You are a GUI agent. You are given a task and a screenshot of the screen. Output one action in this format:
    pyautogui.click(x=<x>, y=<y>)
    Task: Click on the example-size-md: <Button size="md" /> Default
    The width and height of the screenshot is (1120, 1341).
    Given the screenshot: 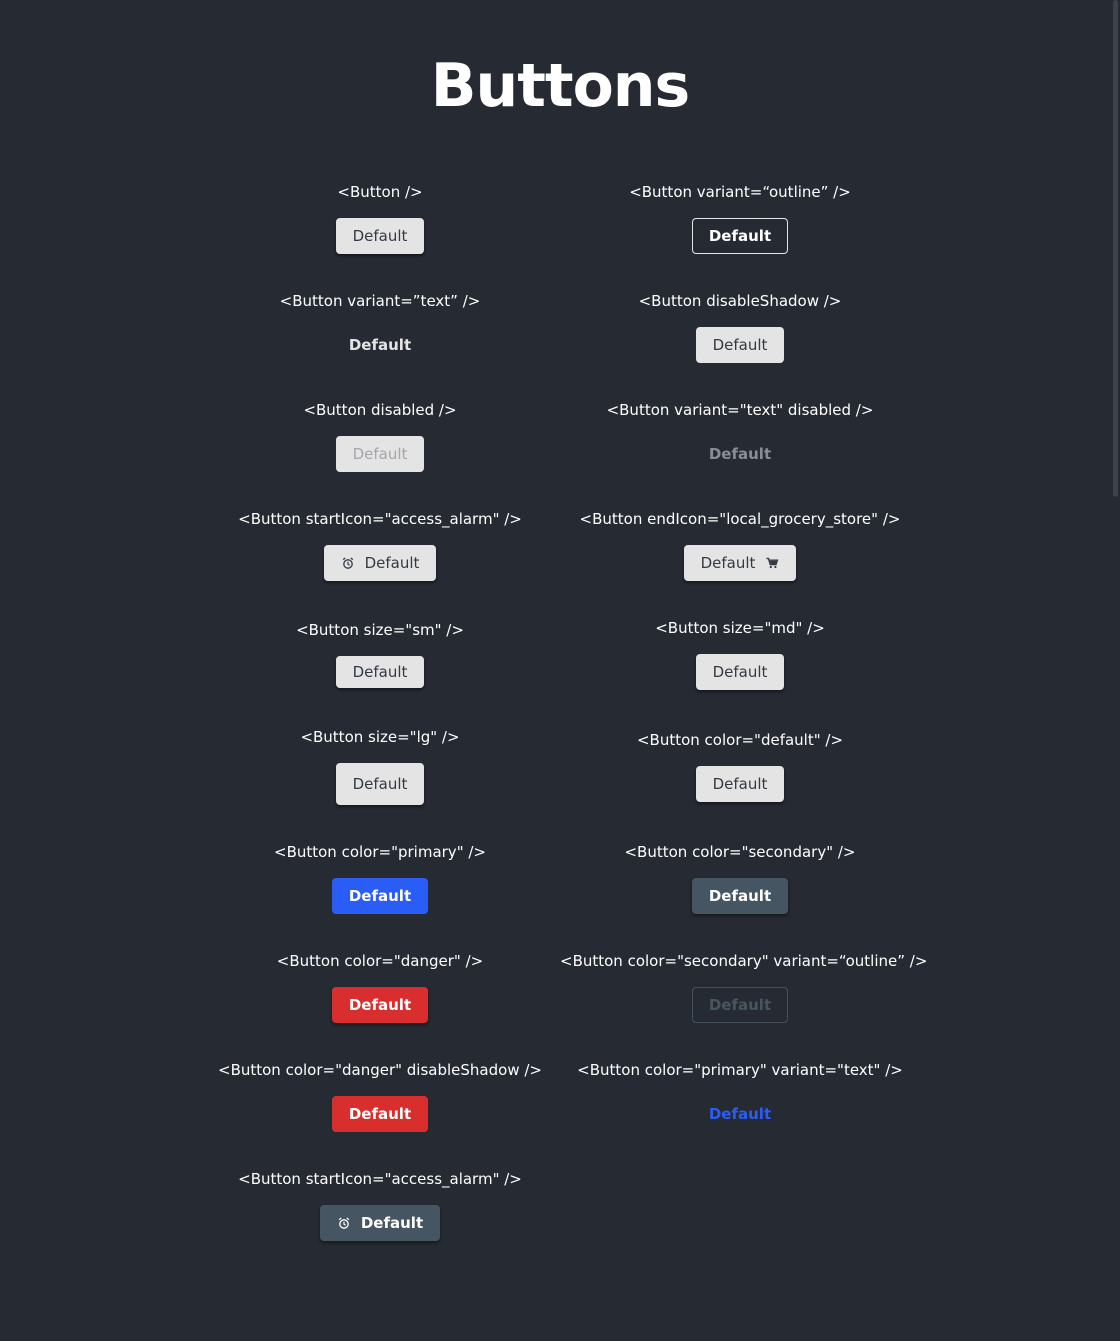 What is the action you would take?
    pyautogui.click(x=740, y=654)
    